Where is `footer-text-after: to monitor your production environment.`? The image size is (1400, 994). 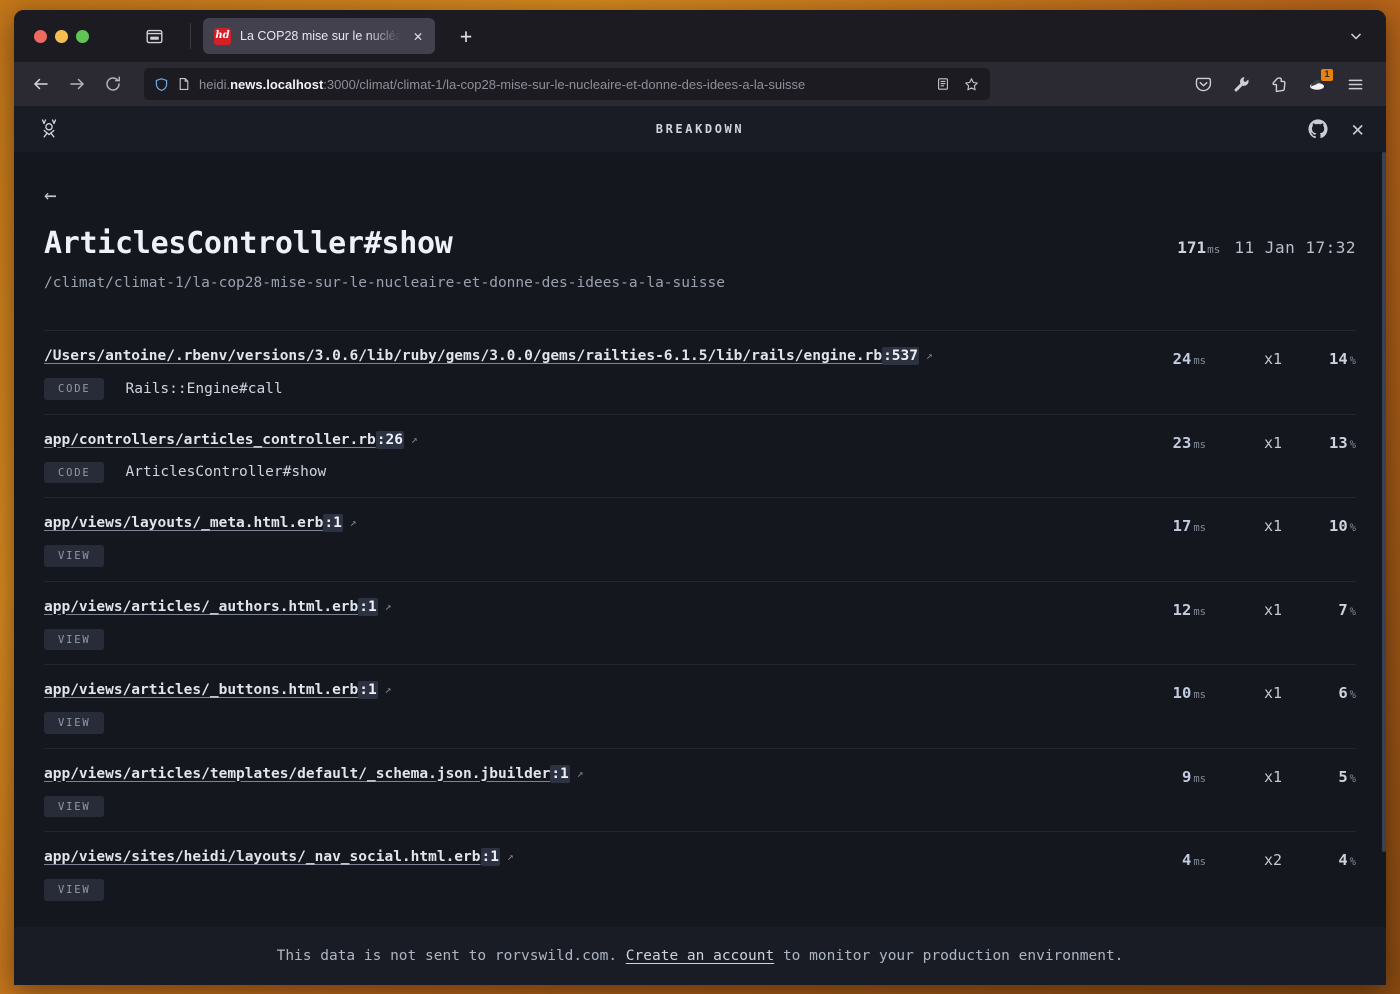 footer-text-after: to monitor your production environment. is located at coordinates (953, 956).